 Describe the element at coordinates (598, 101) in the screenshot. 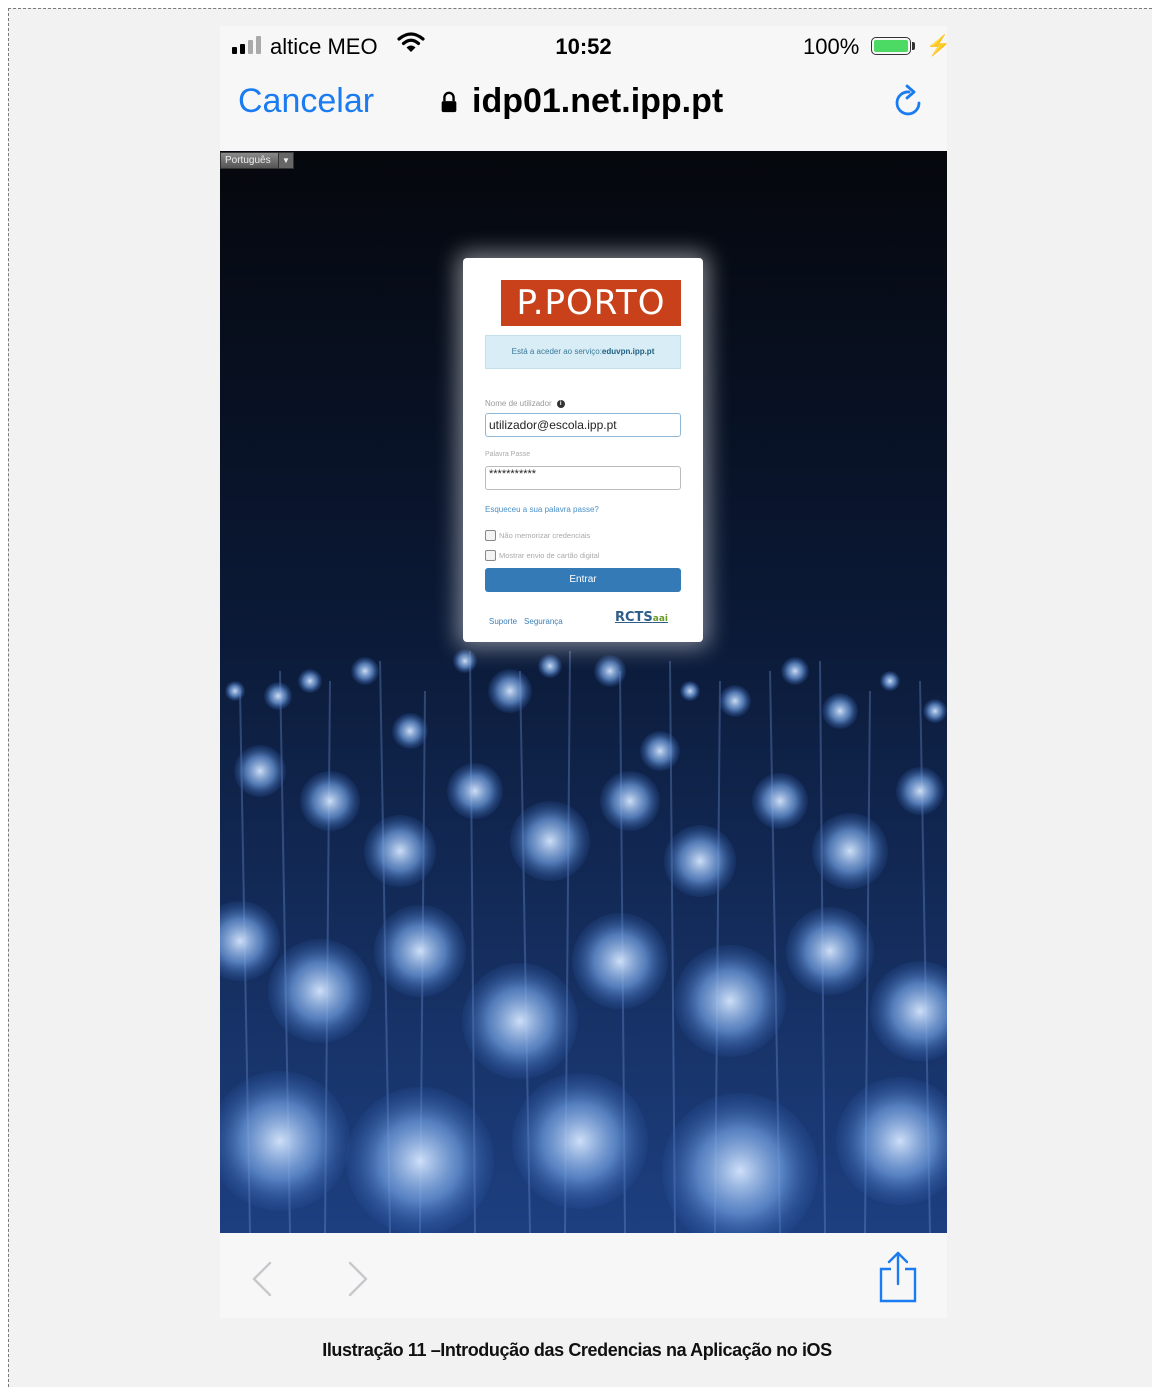

I see `url-text: idp01.net.ipp.pt` at that location.